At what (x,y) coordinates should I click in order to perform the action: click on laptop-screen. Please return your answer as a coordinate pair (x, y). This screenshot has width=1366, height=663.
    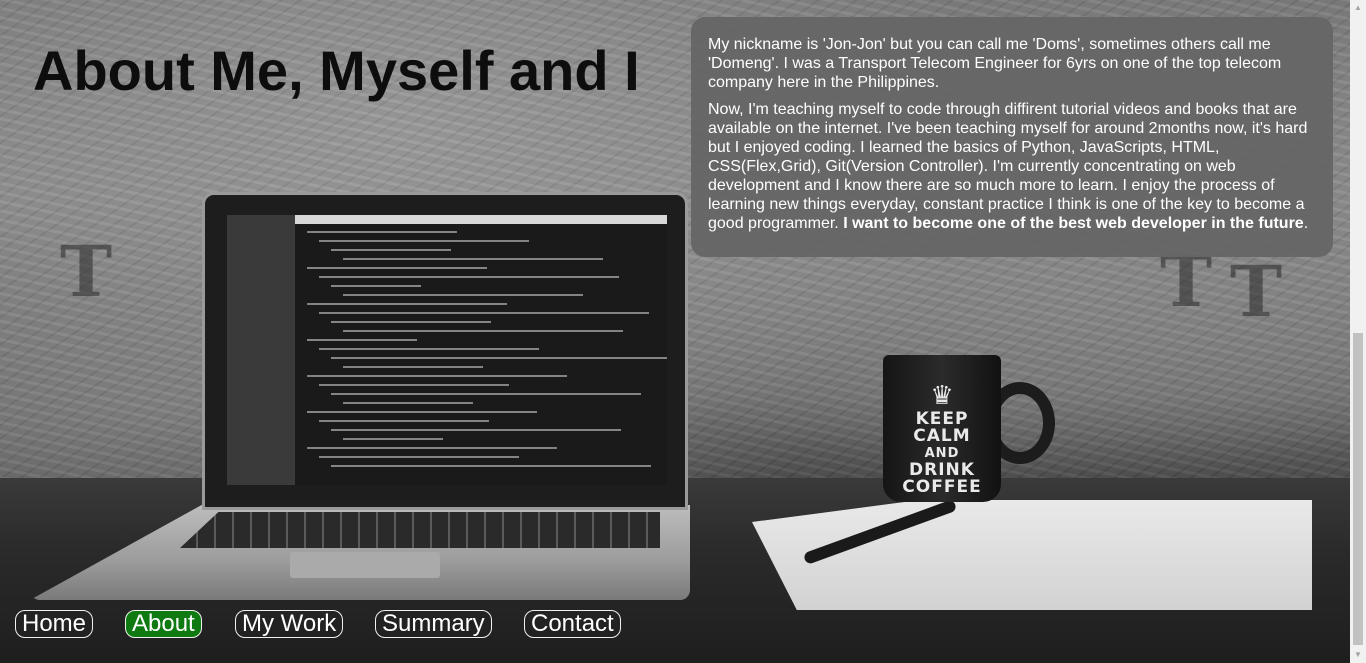
    Looking at the image, I should click on (447, 350).